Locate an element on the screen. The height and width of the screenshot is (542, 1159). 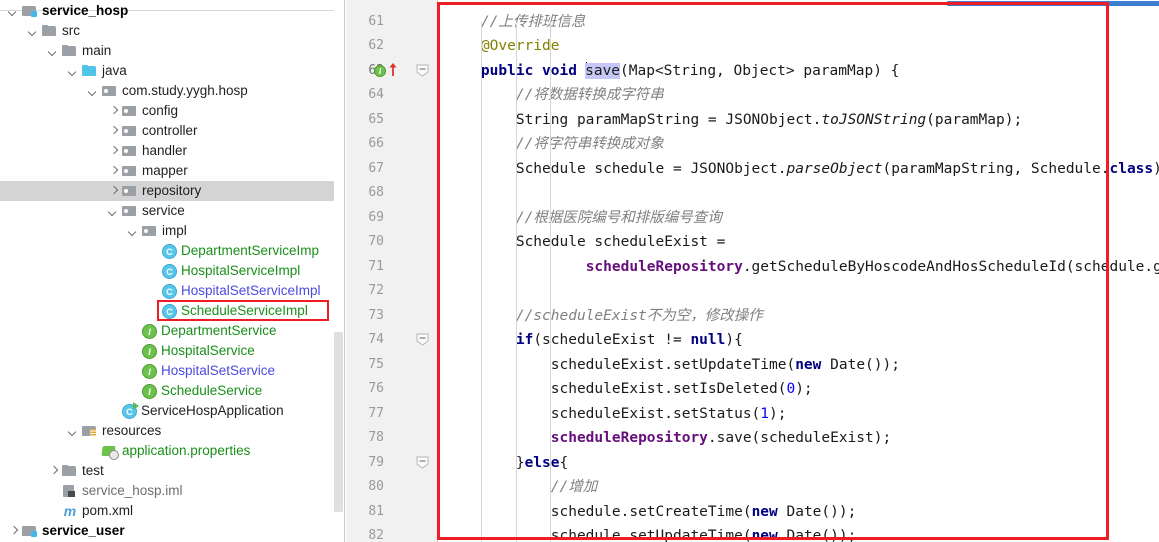
tree-item-scheduleservice: I ScheduleService is located at coordinates (172, 391).